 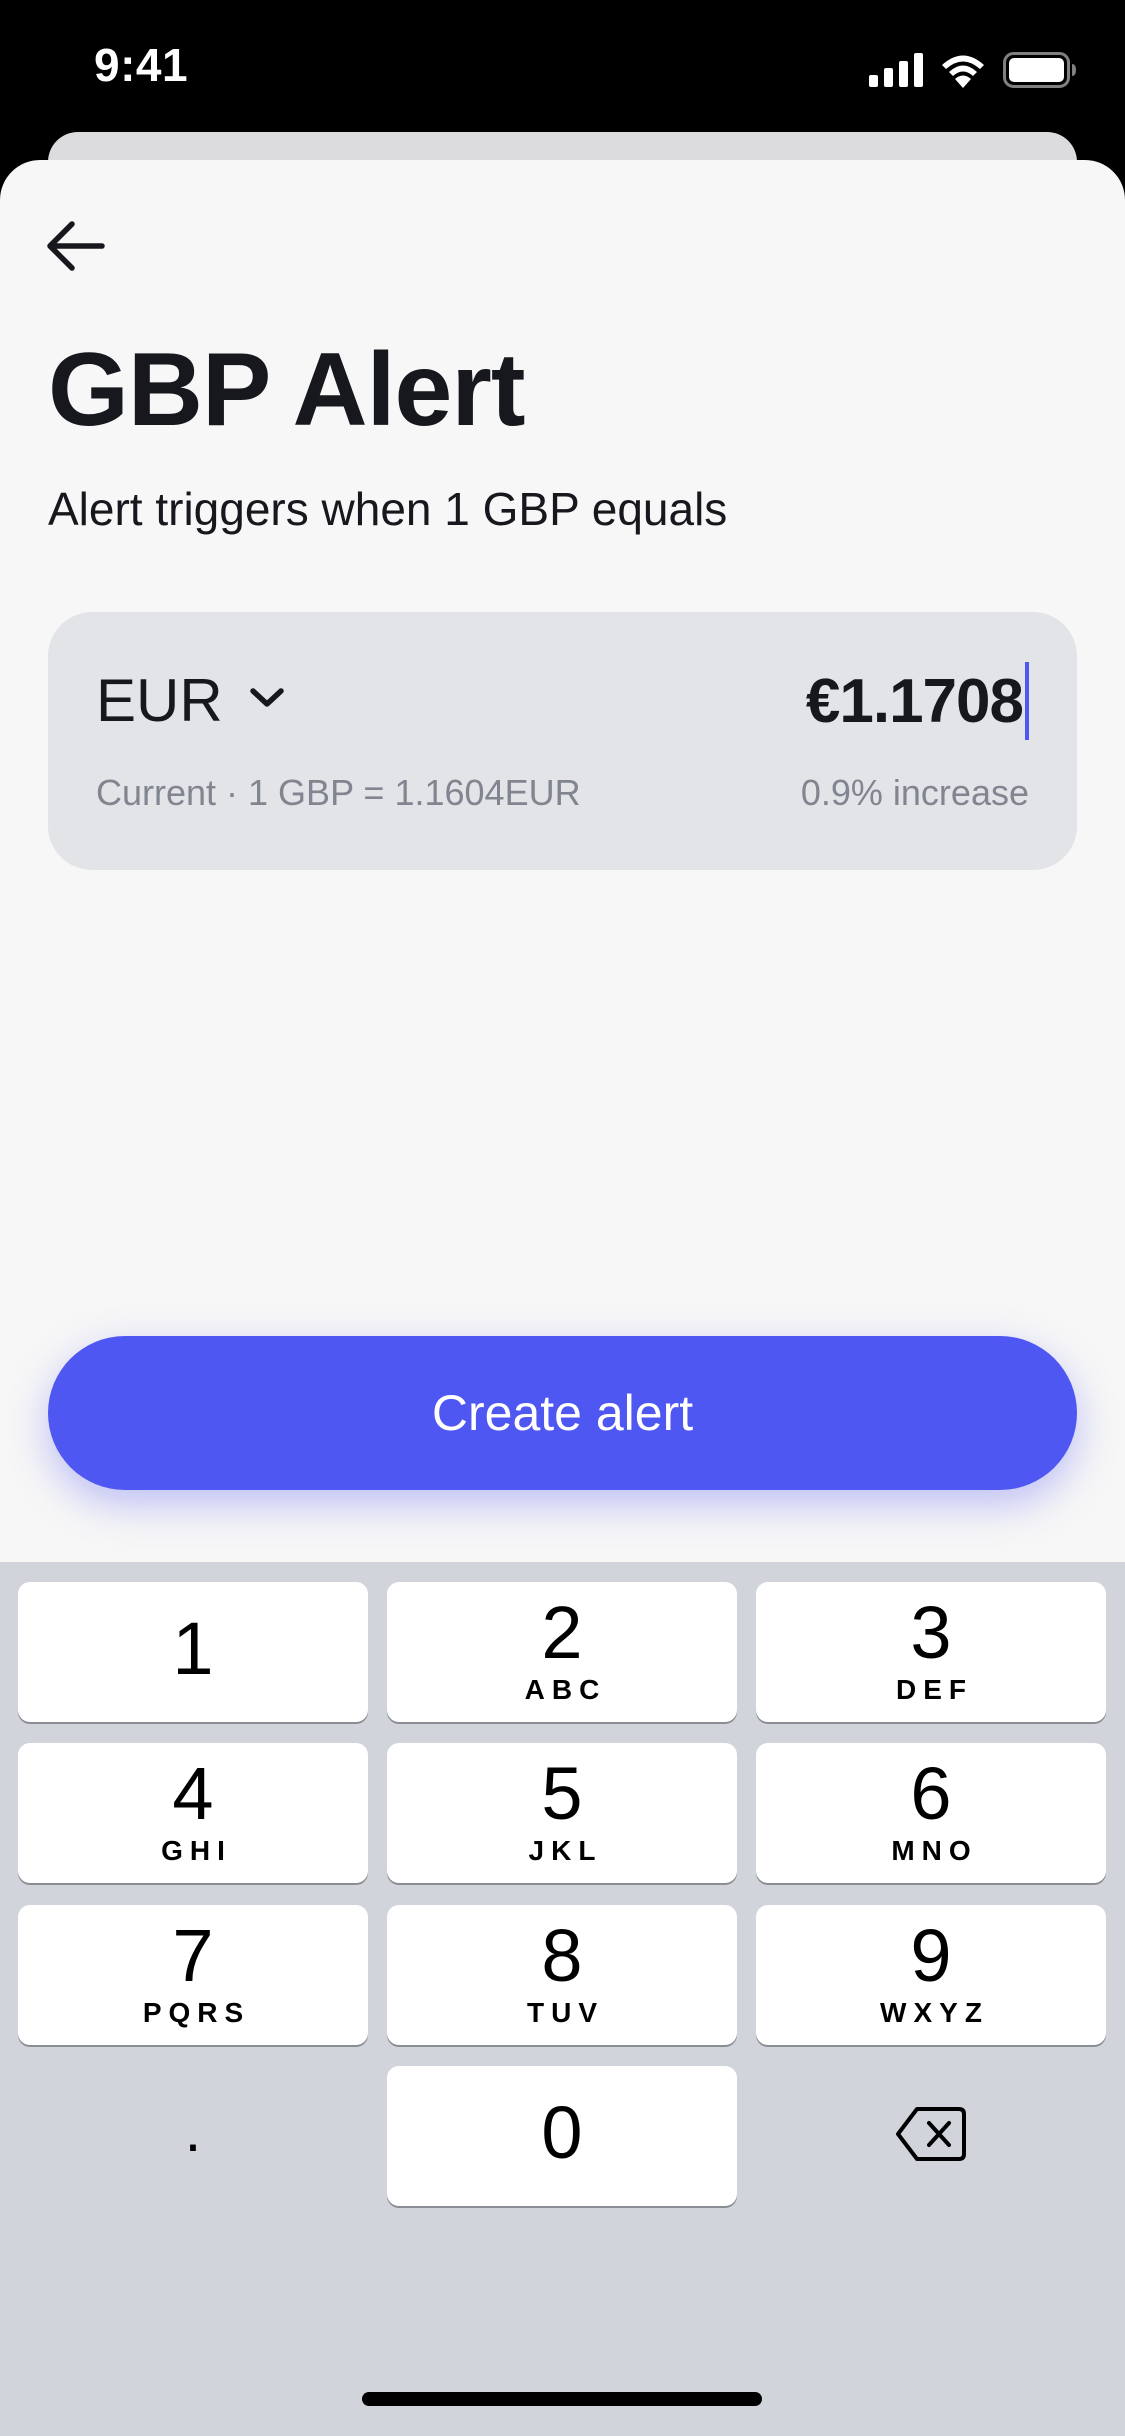 I want to click on key-digit: 7, so click(x=193, y=1955).